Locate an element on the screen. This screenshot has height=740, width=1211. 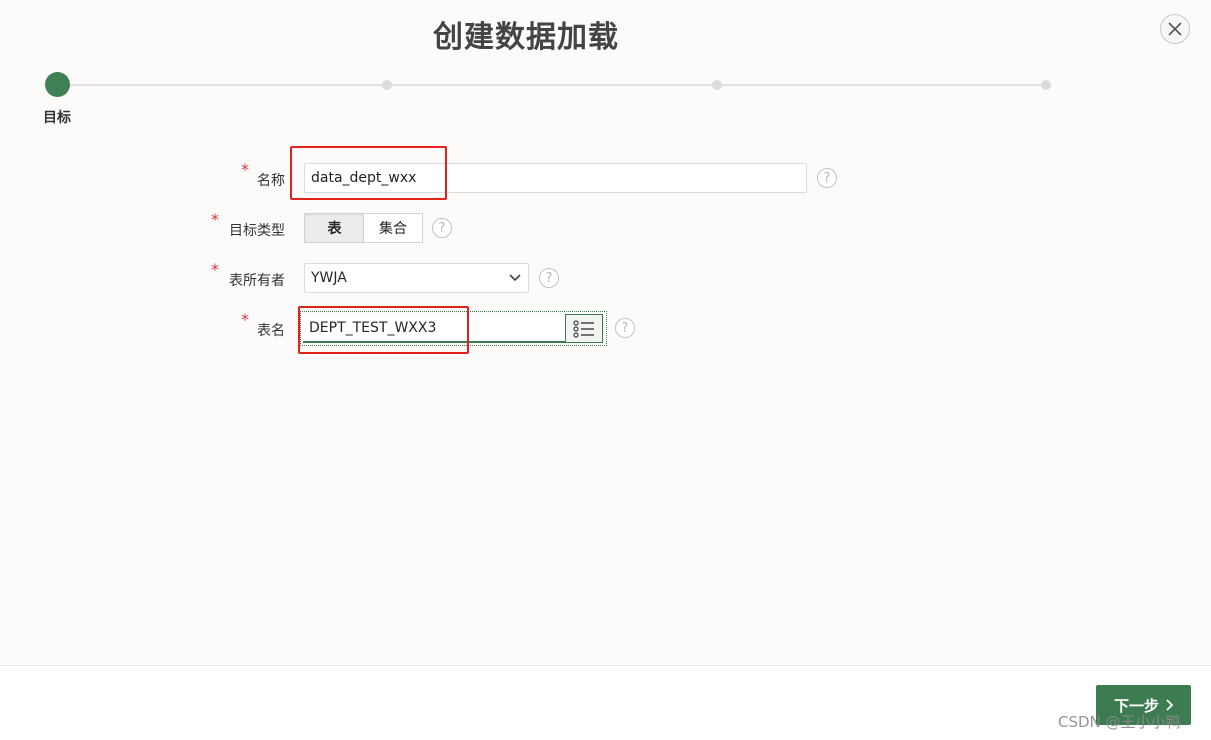
table-name-label: 表名 is located at coordinates (271, 331).